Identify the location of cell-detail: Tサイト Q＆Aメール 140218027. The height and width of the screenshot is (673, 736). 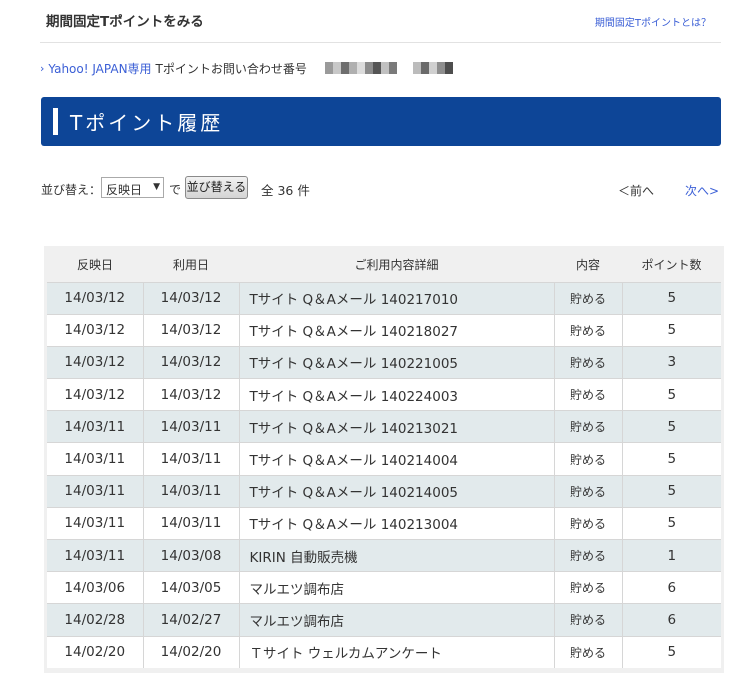
(397, 330).